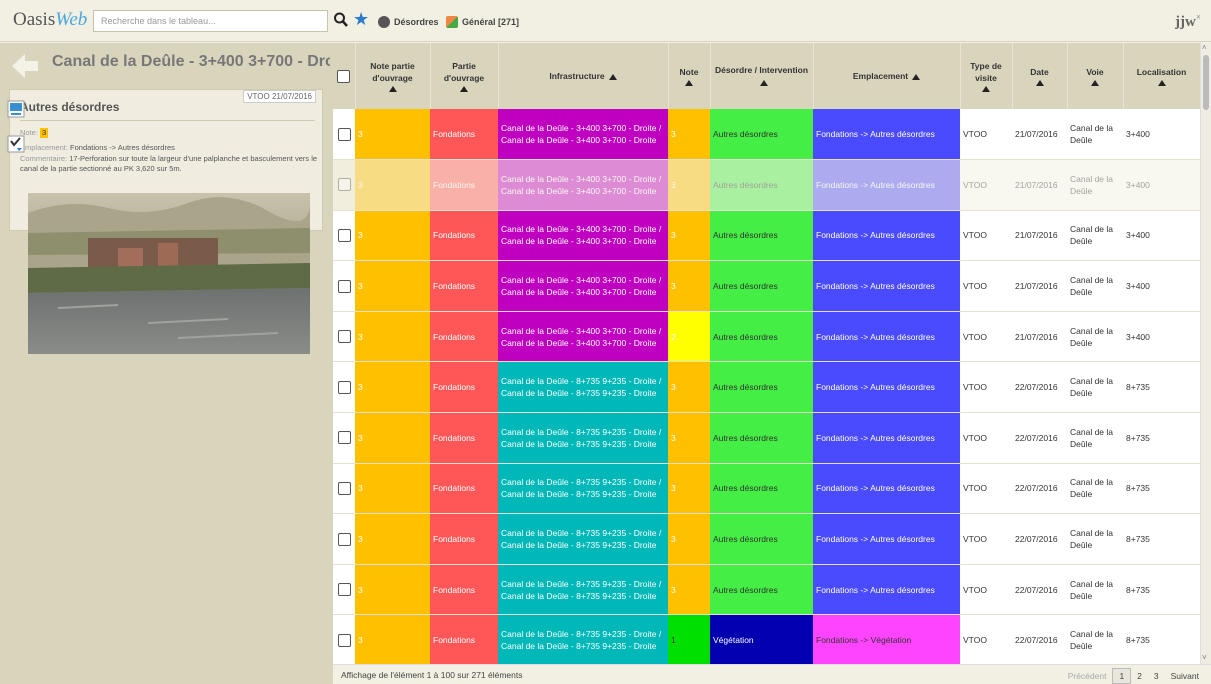  I want to click on col-localisation: Localisation, so click(1161, 76).